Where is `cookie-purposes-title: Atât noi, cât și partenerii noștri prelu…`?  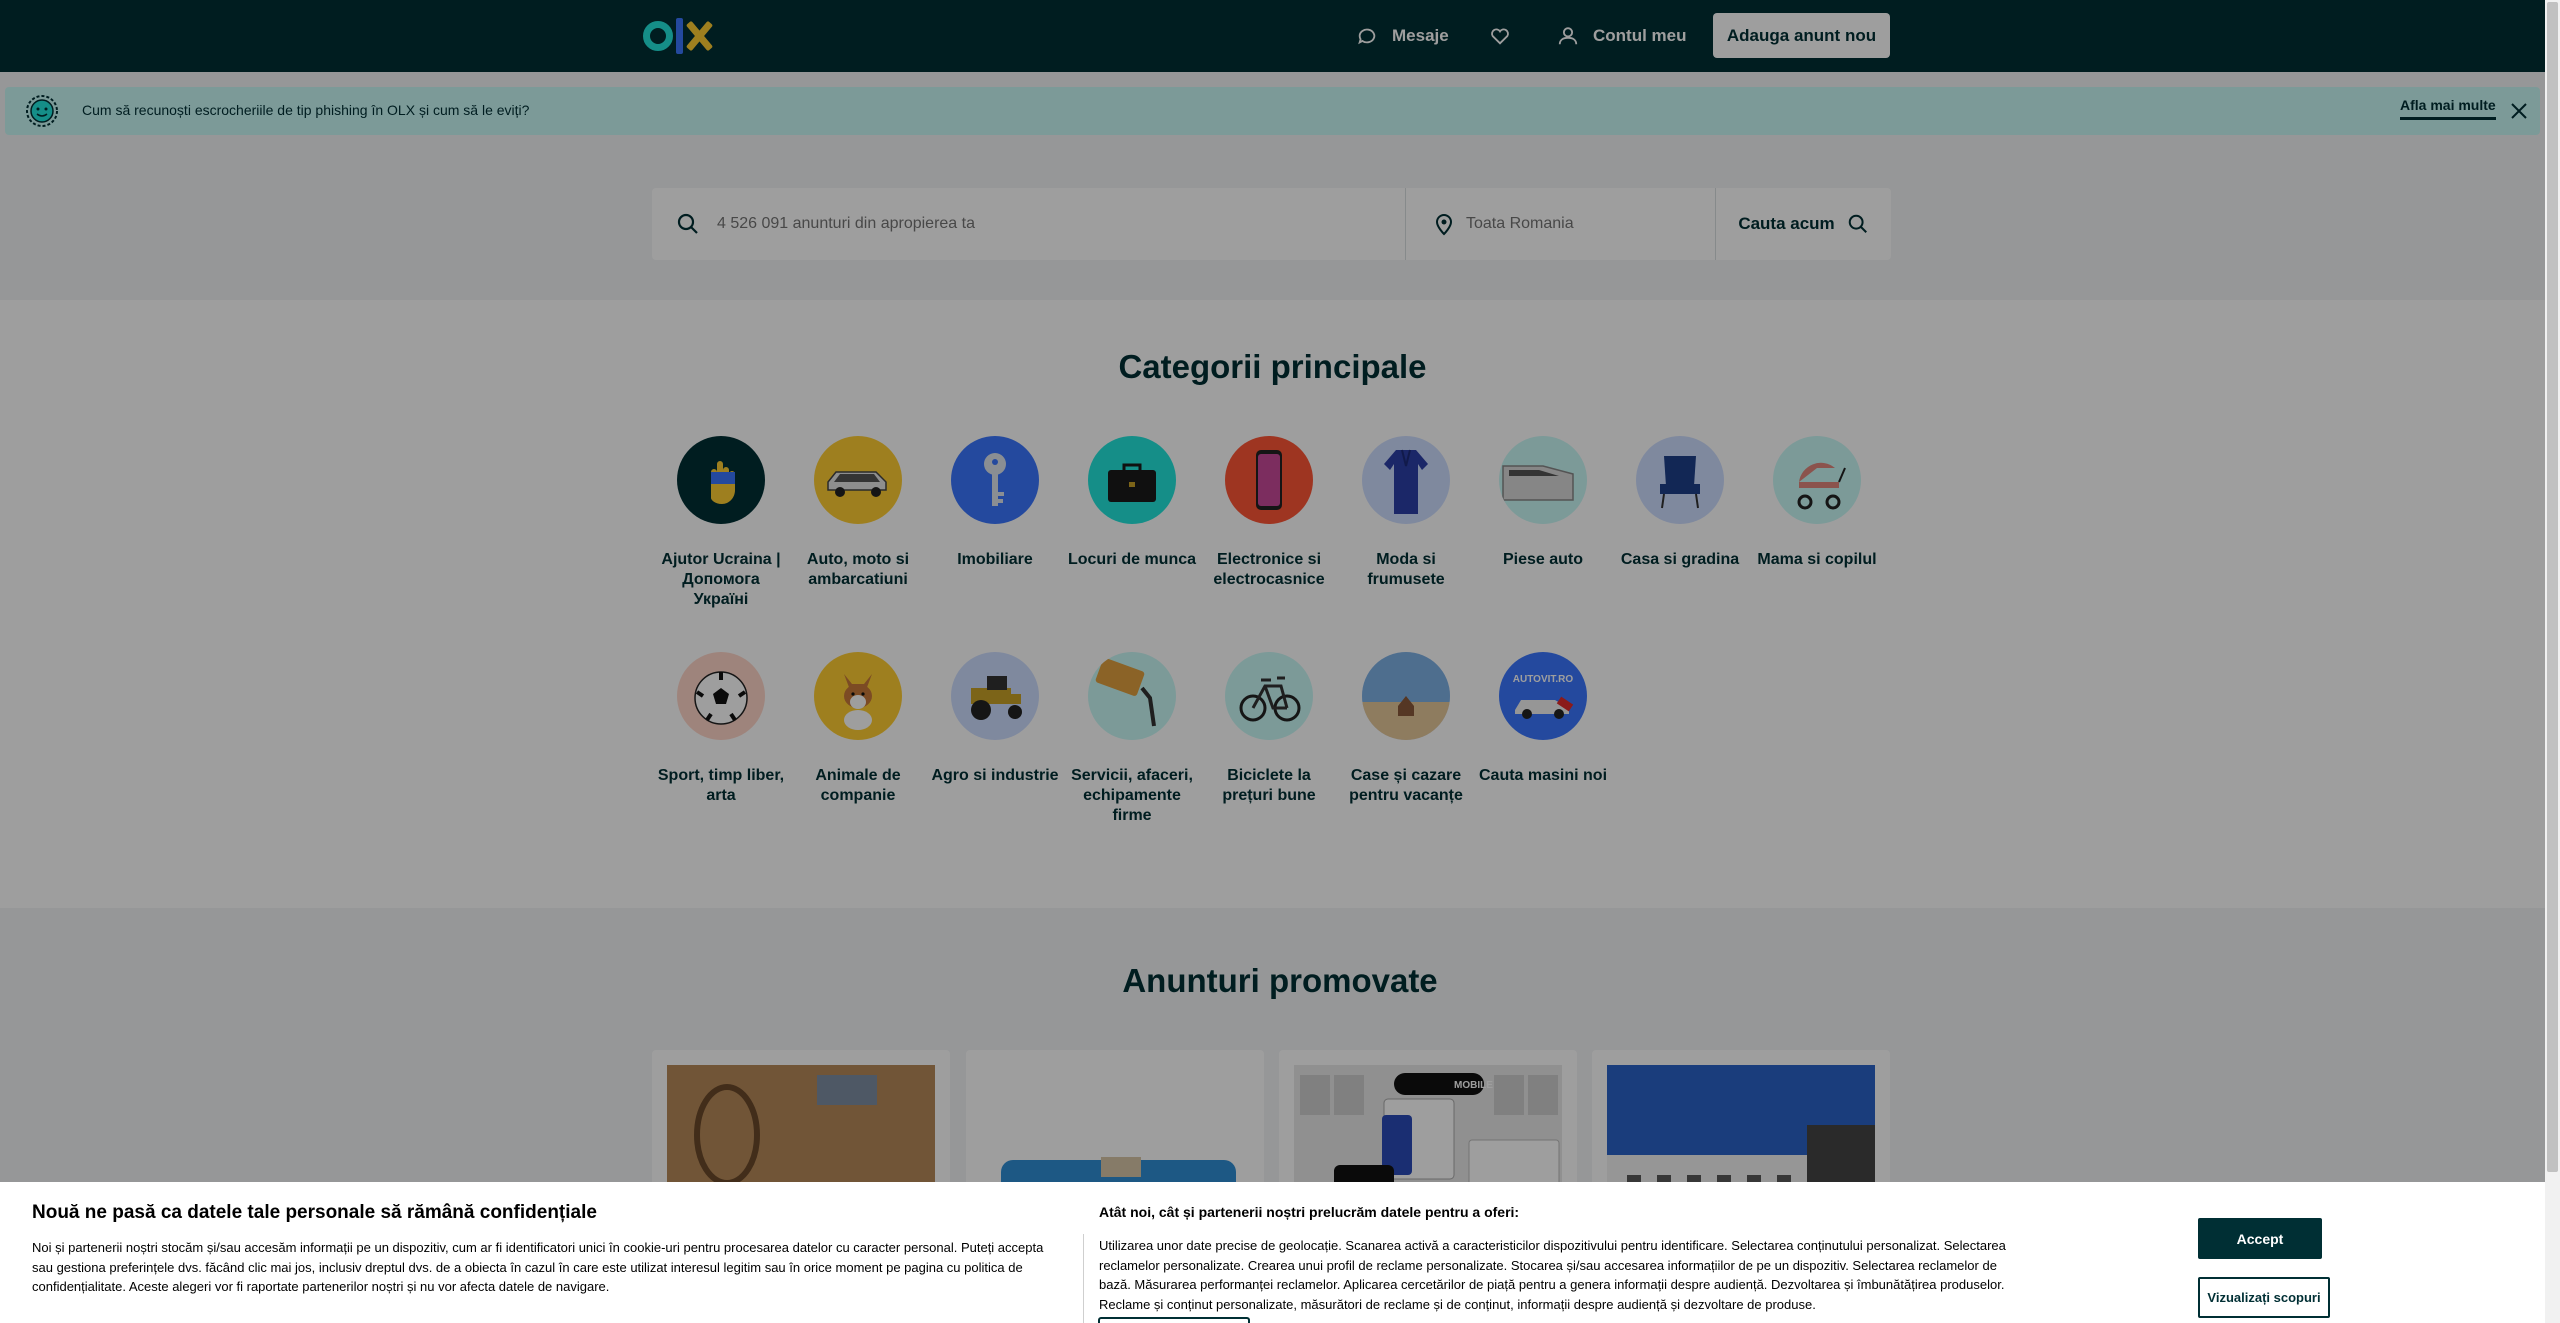 cookie-purposes-title: Atât noi, cât și partenerii noștri prelu… is located at coordinates (1309, 1212).